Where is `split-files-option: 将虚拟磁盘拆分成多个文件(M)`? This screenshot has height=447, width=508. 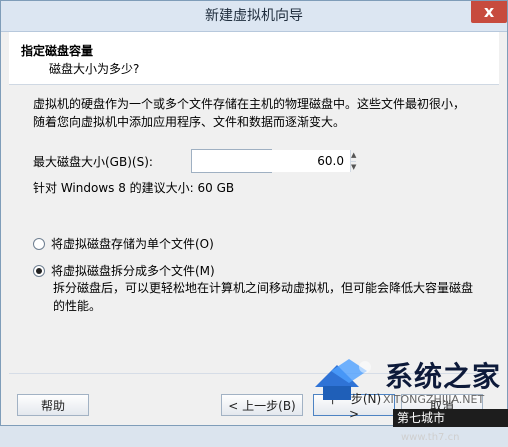 split-files-option: 将虚拟磁盘拆分成多个文件(M) is located at coordinates (124, 270).